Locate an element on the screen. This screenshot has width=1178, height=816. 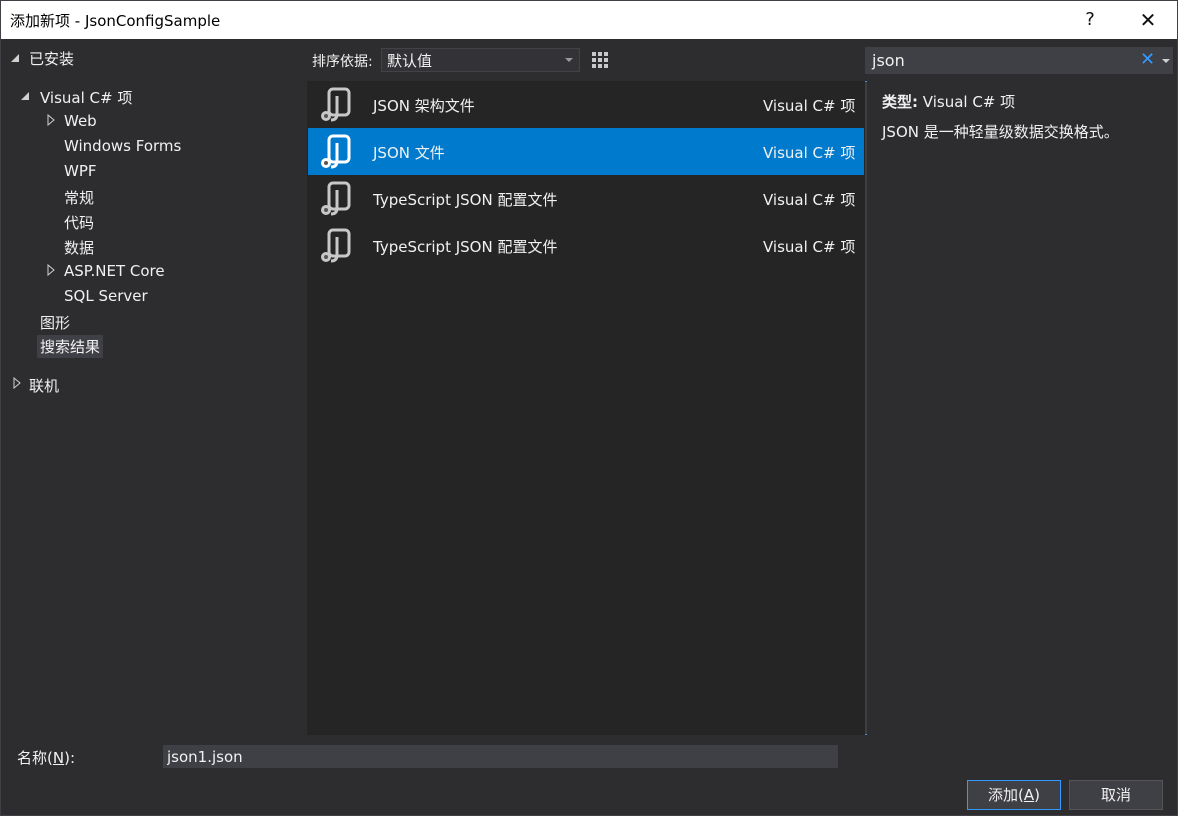
clear-search-icon: ✕ is located at coordinates (1147, 59).